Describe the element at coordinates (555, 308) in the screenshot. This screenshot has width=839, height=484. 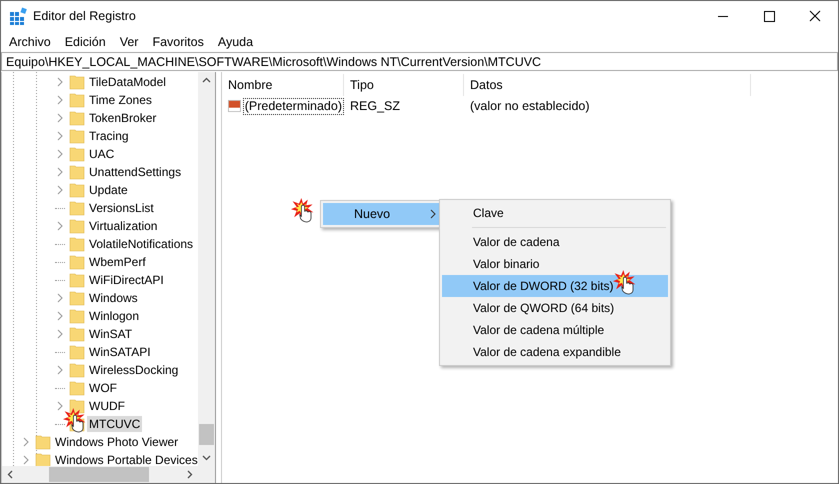
I see `menu-item: Valor de QWORD (64 bits)` at that location.